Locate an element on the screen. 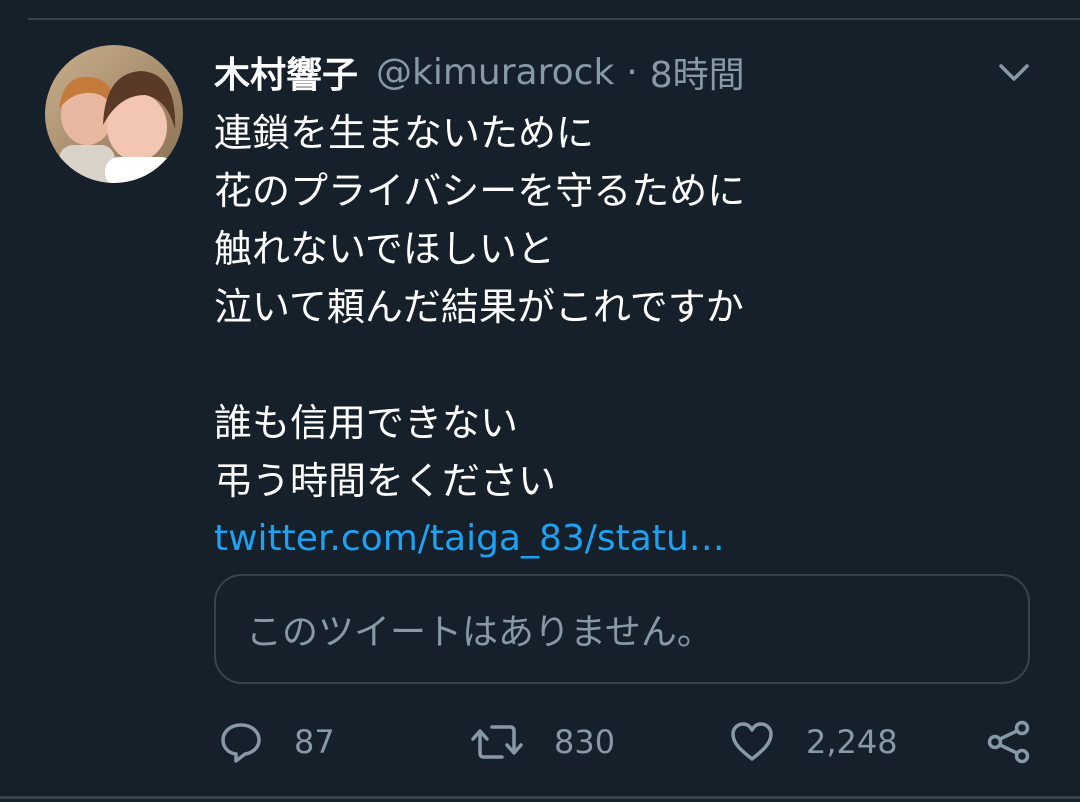 Image resolution: width=1080 pixels, height=802 pixels. display-name: 木村響子 is located at coordinates (286, 72).